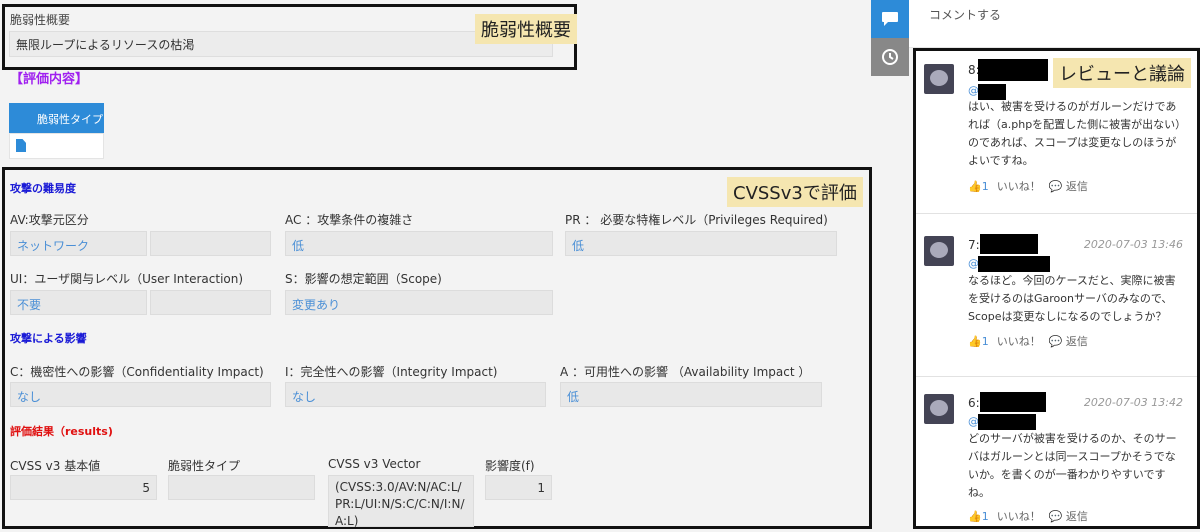 Image resolution: width=1200 pixels, height=532 pixels. What do you see at coordinates (40, 20) in the screenshot?
I see `vuln-summary-label: 脆弱性概要` at bounding box center [40, 20].